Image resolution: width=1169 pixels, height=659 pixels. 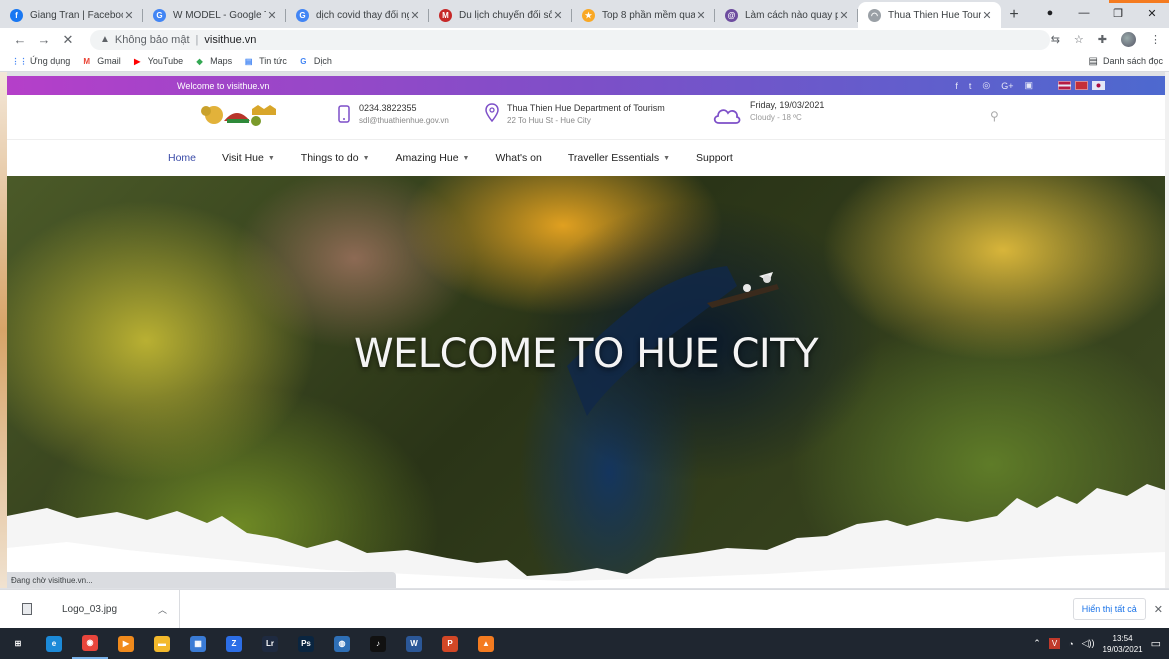 What do you see at coordinates (182, 158) in the screenshot?
I see `nav-item: Home` at bounding box center [182, 158].